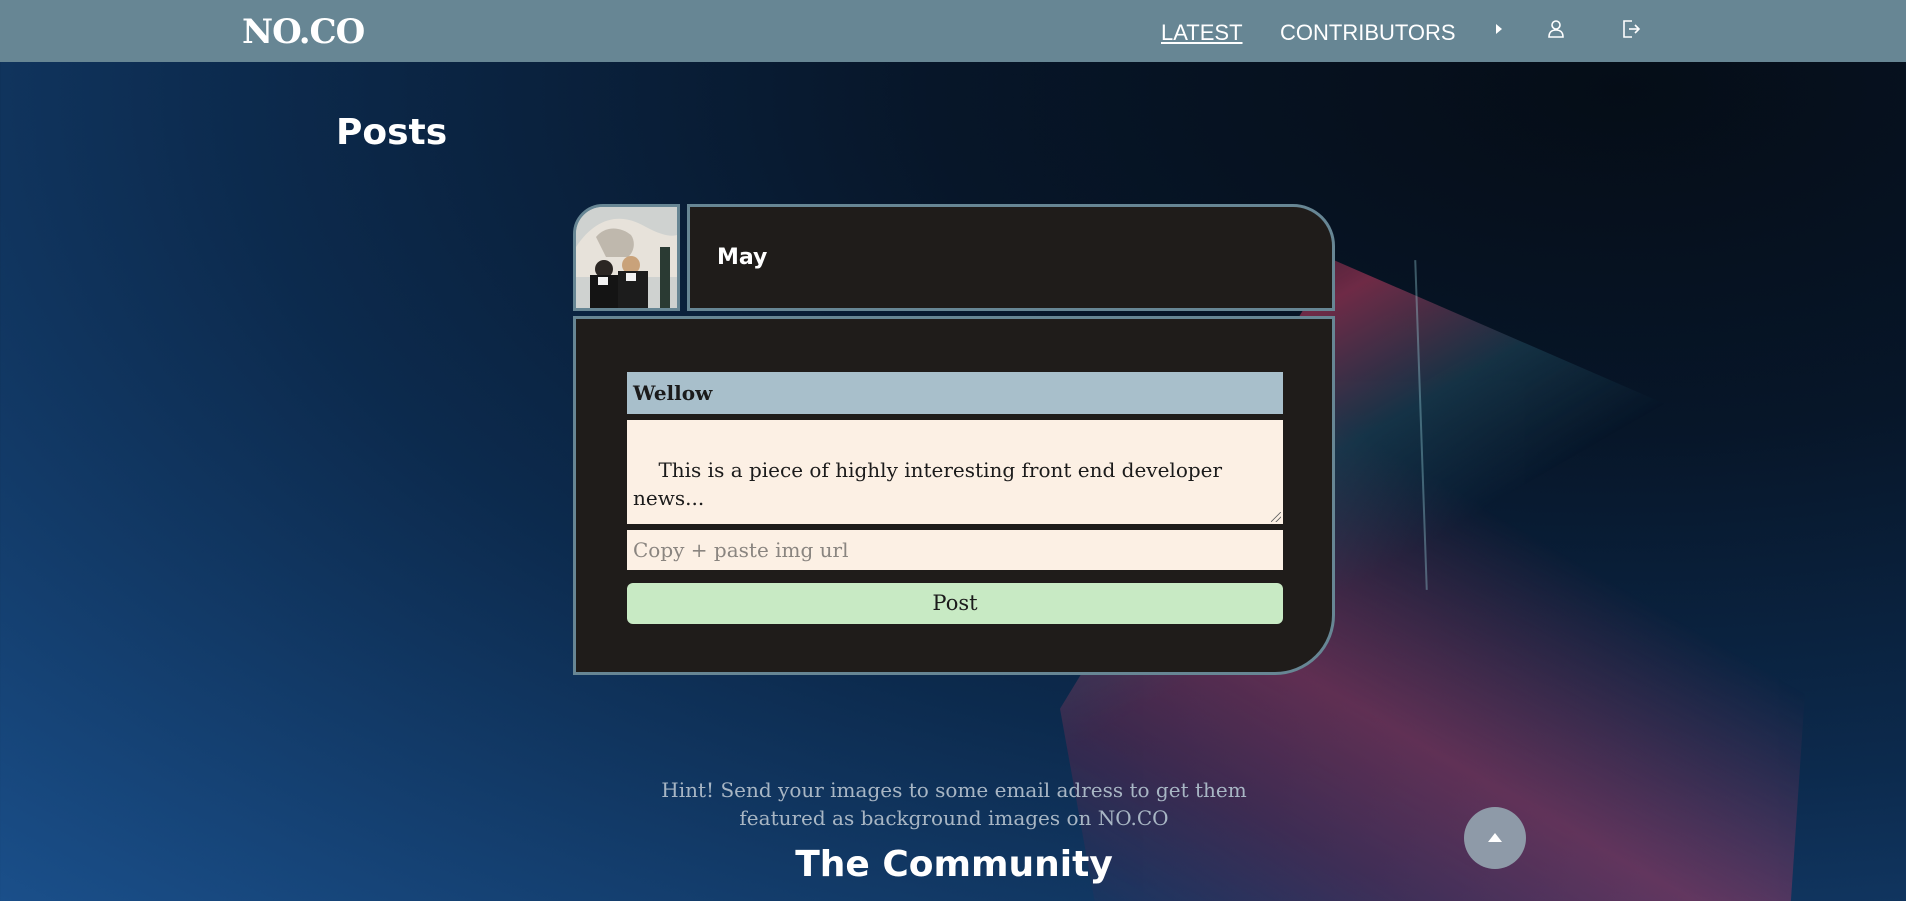  I want to click on scroll-to-top-button, so click(1495, 838).